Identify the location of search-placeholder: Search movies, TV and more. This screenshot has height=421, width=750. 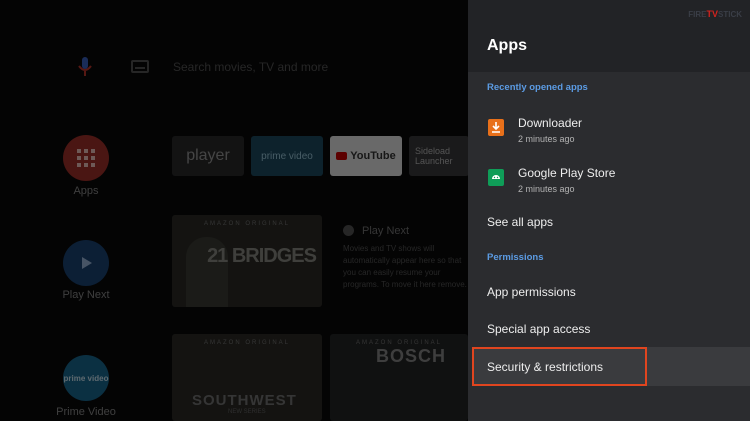
(250, 67).